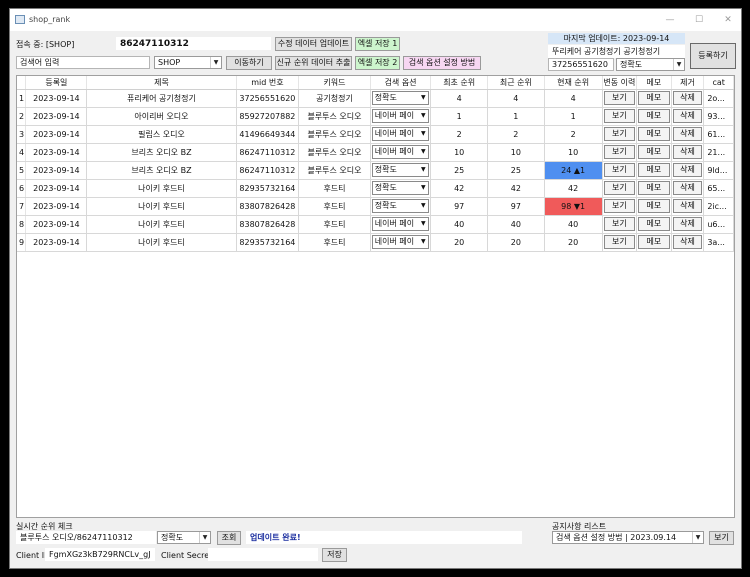 The image size is (750, 577). Describe the element at coordinates (313, 44) in the screenshot. I see `update-edit-button: 수정 데이터 업데이트` at that location.